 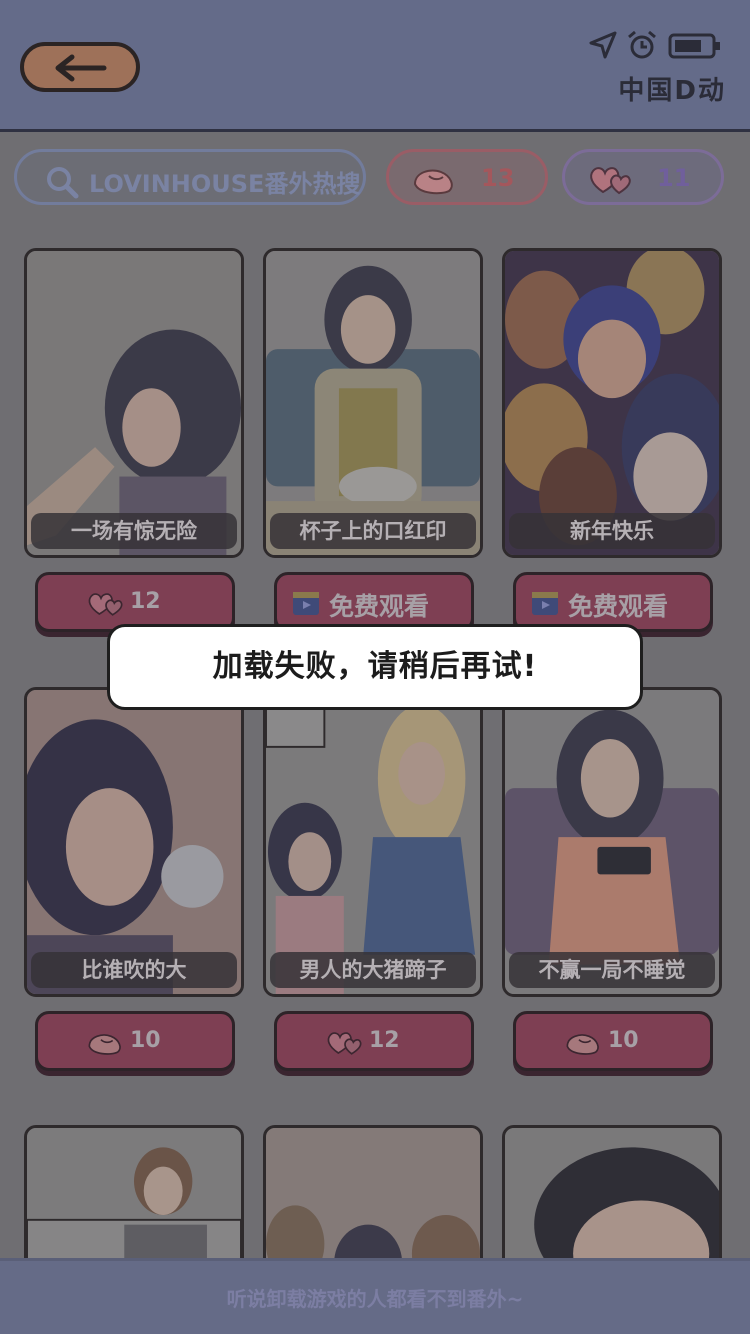 I want to click on battery-icon, so click(x=696, y=48).